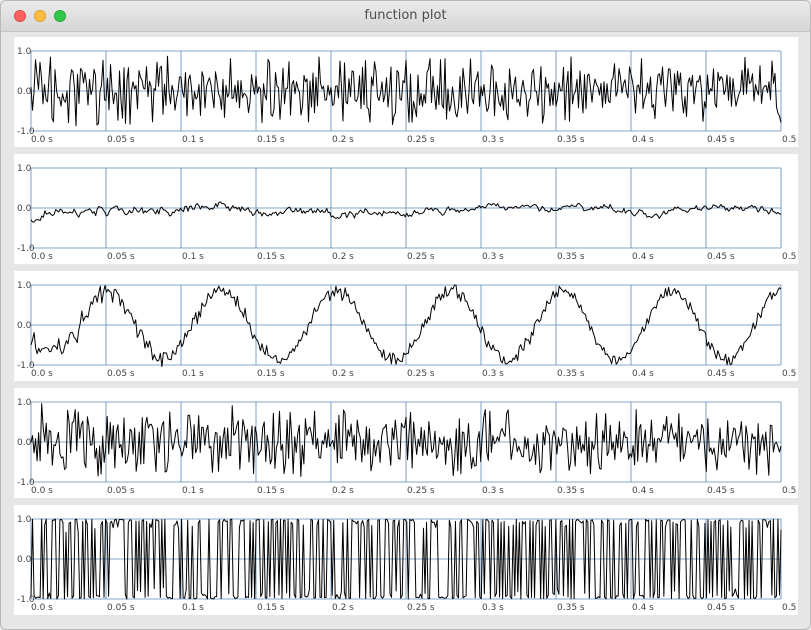  I want to click on window-title: function plot, so click(405, 15).